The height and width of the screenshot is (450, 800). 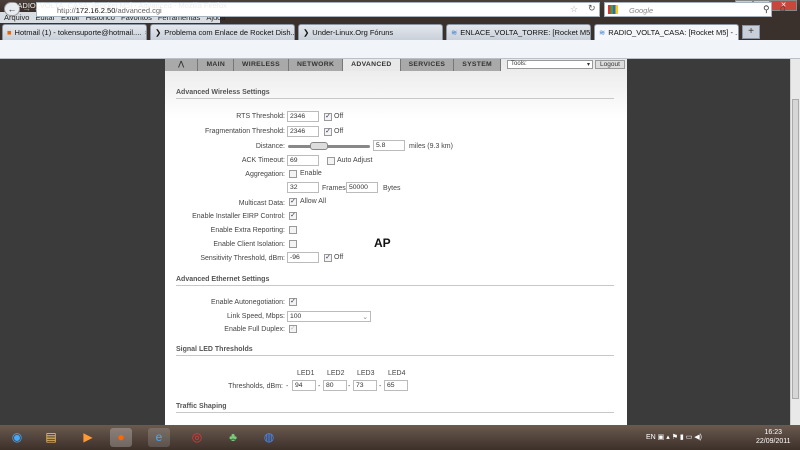 I want to click on google-icon, so click(x=613, y=9).